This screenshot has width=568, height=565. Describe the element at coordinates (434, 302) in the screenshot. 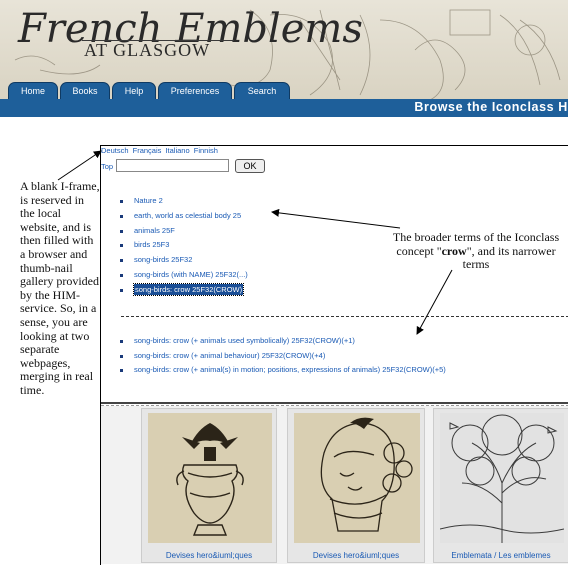

I see `arrow-to-narrower-terms` at that location.